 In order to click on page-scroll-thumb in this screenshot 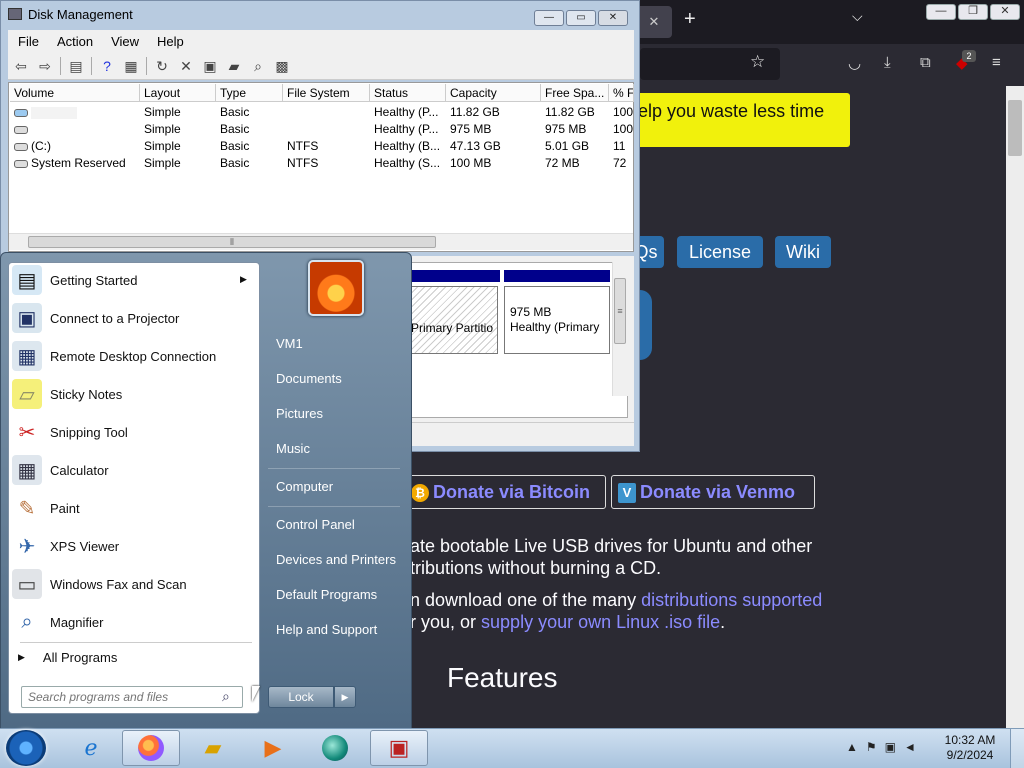, I will do `click(1015, 128)`.